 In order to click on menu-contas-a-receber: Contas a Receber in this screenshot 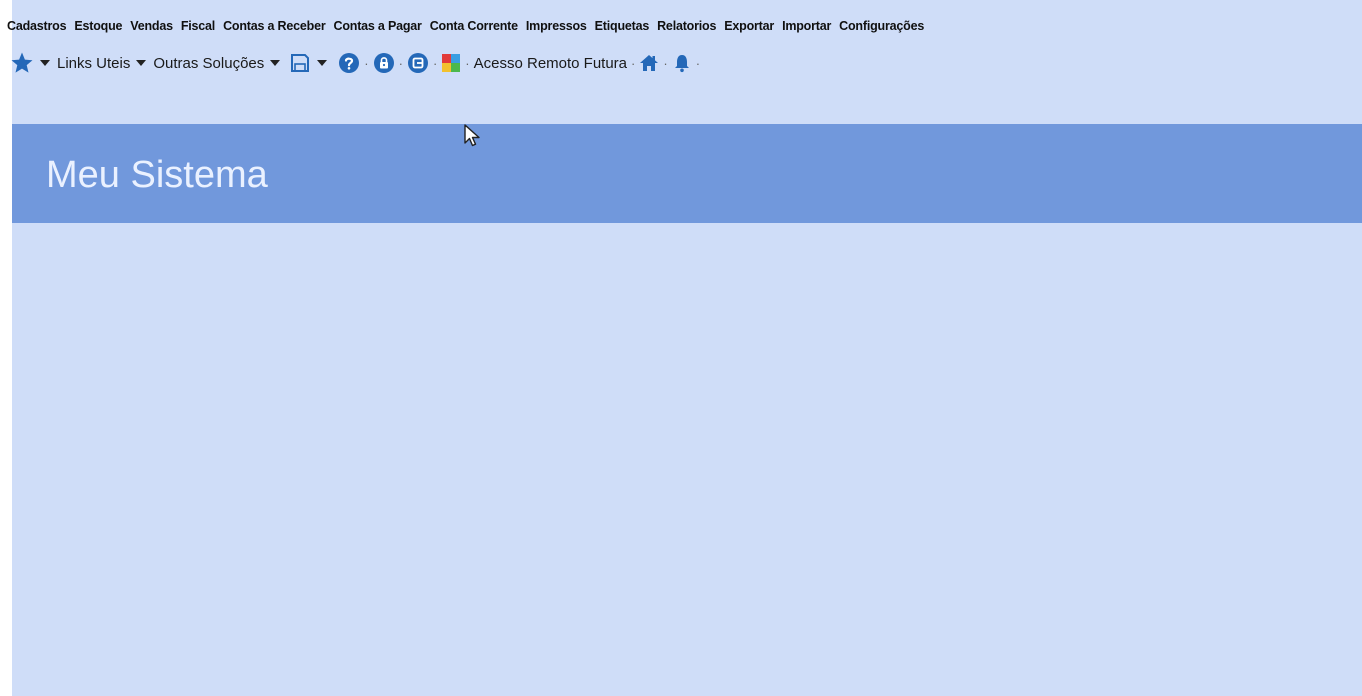, I will do `click(274, 26)`.